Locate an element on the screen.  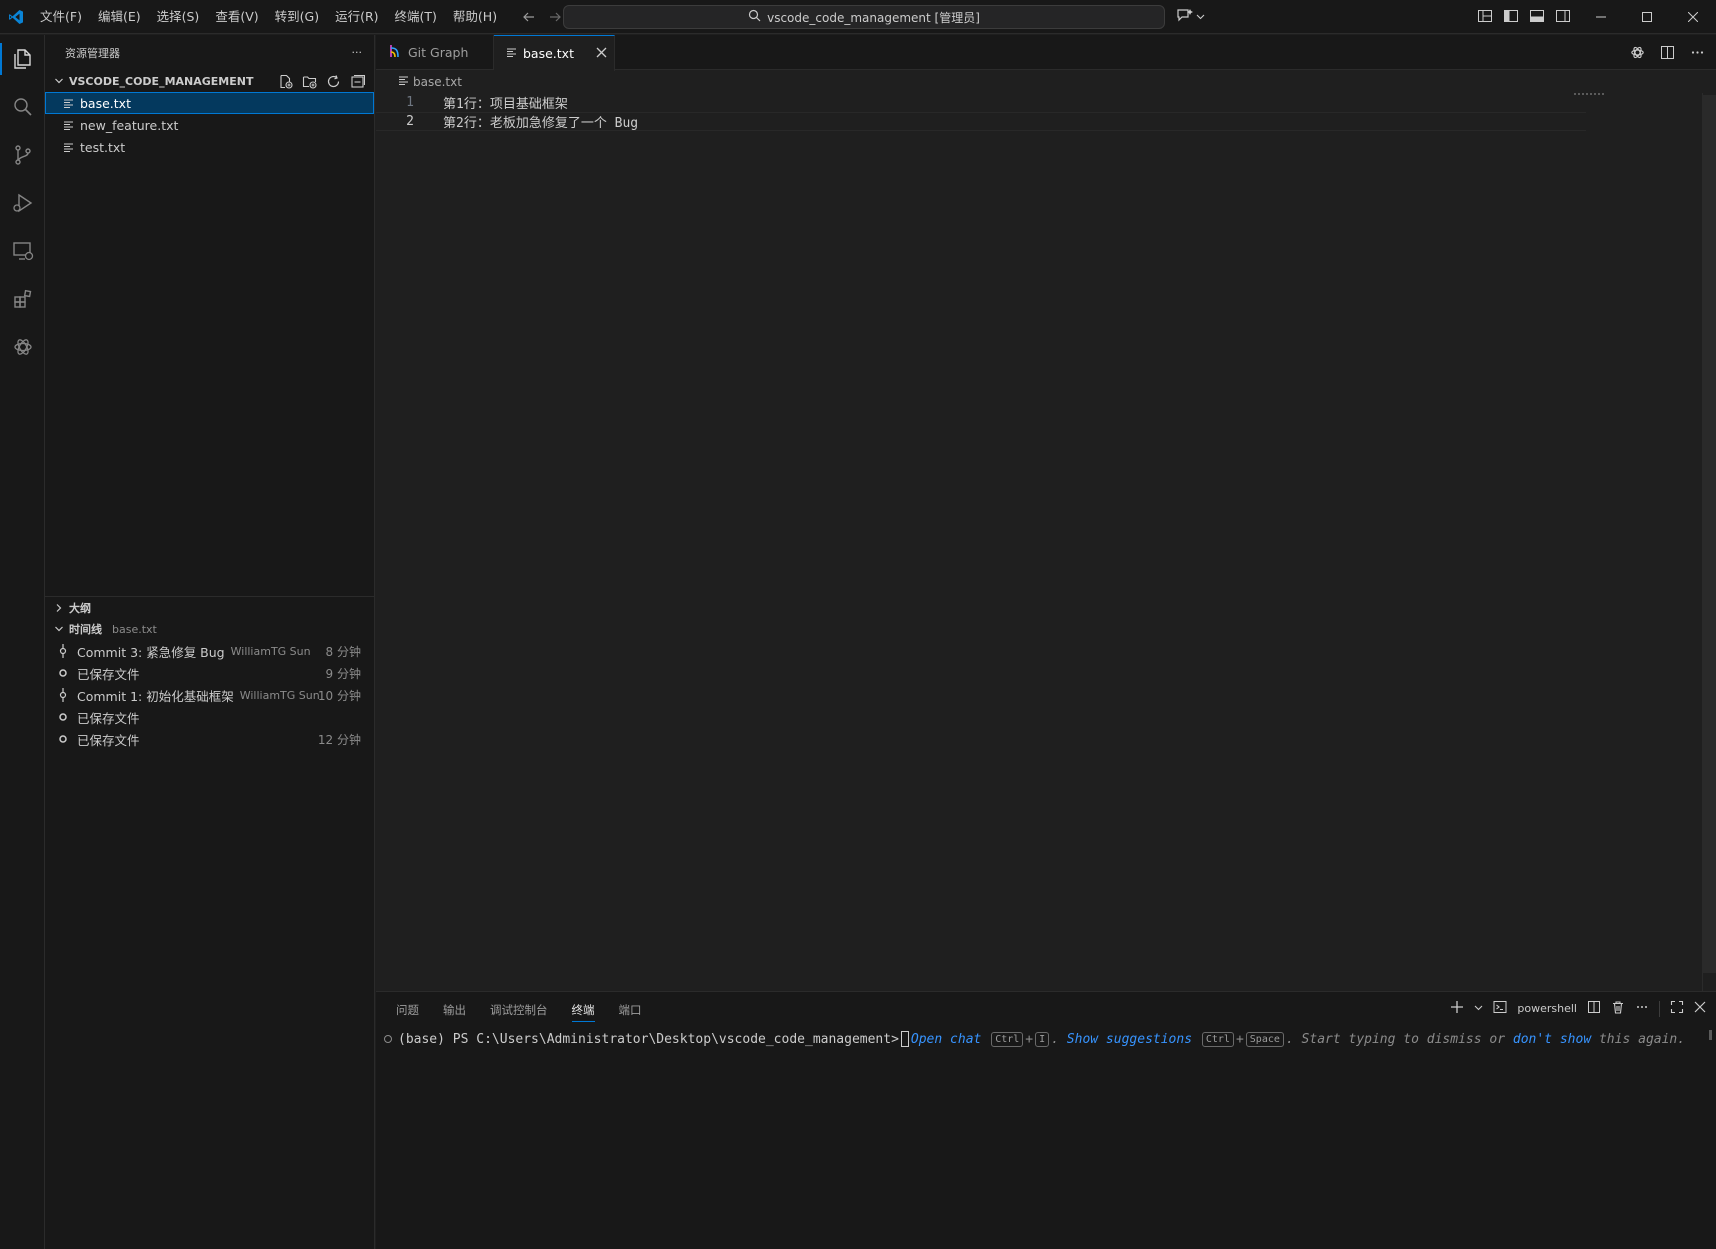
maximize-panel-icon is located at coordinates (1677, 1008).